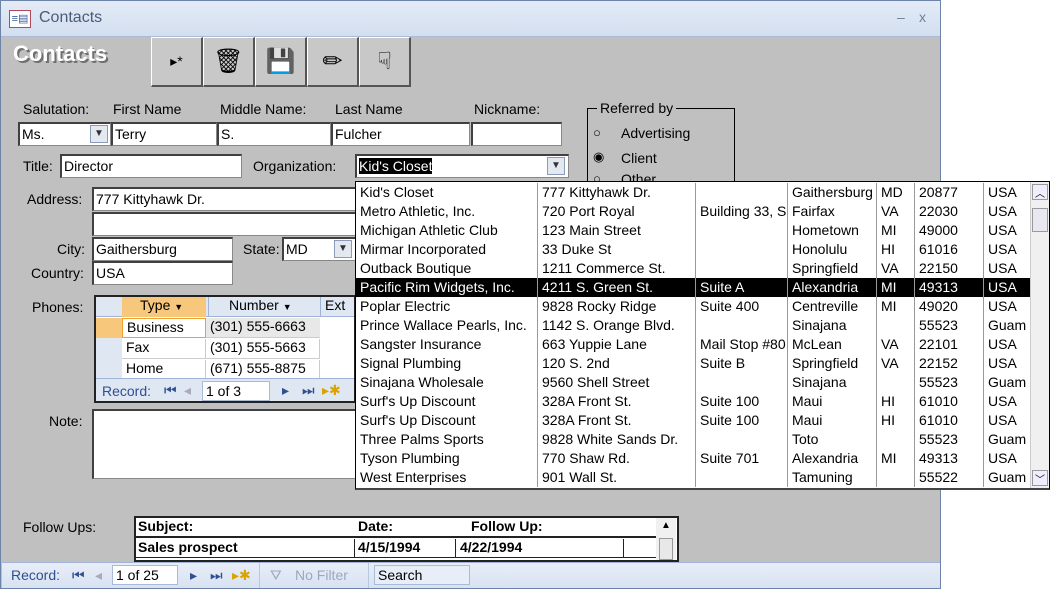 This screenshot has height=589, width=1051. Describe the element at coordinates (164, 134) in the screenshot. I see `first-name-field: Terry` at that location.